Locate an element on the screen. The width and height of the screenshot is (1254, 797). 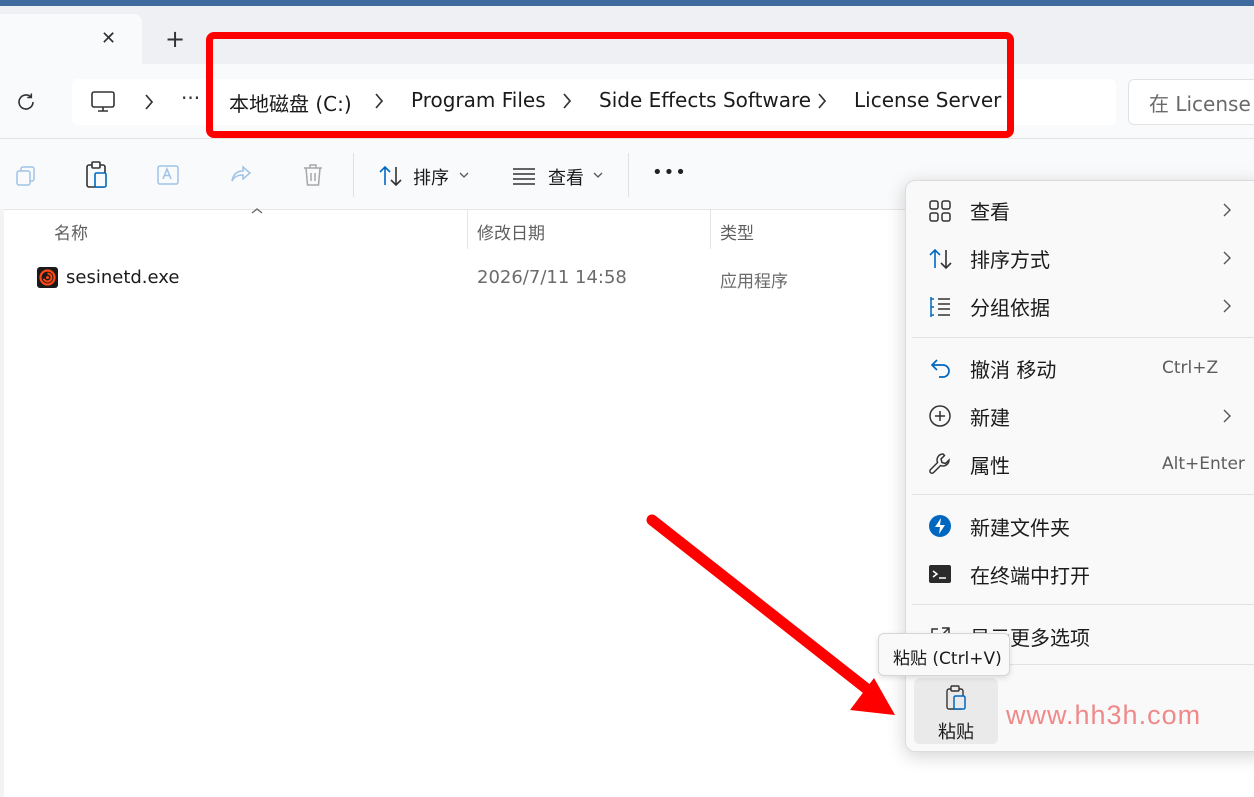
view-icon is located at coordinates (524, 176).